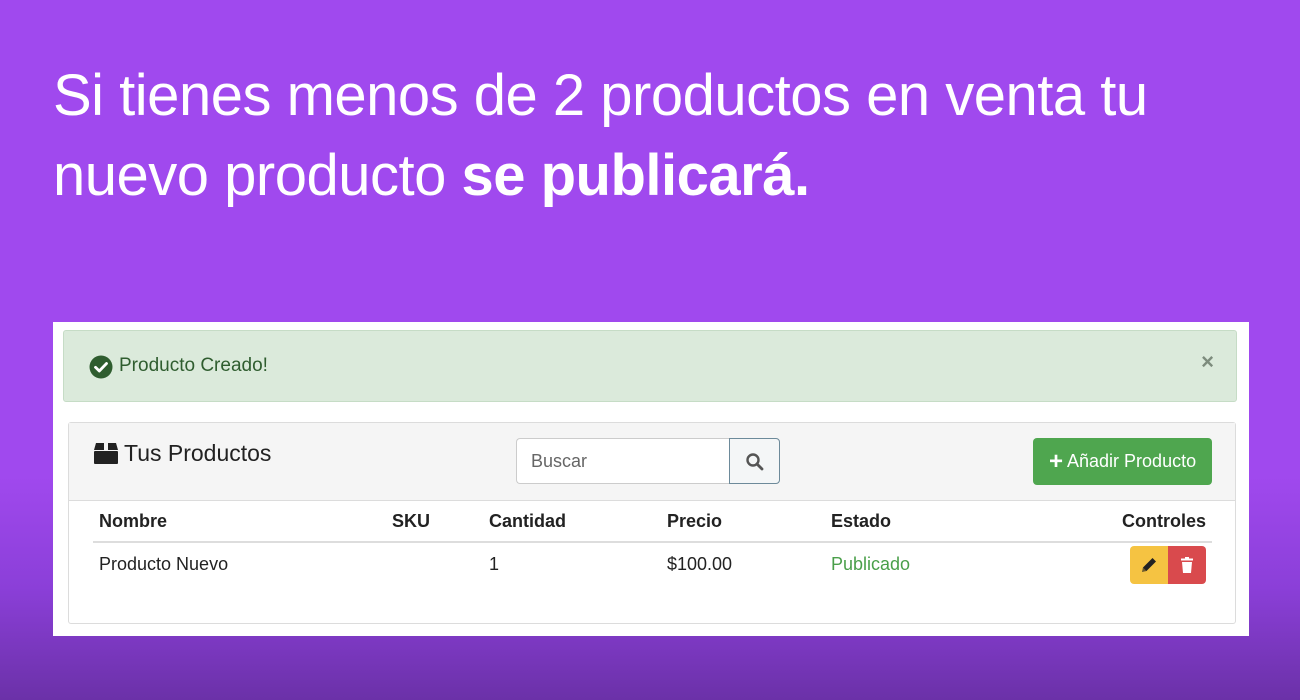 The height and width of the screenshot is (700, 1300). What do you see at coordinates (1124, 564) in the screenshot?
I see `cell-controles` at bounding box center [1124, 564].